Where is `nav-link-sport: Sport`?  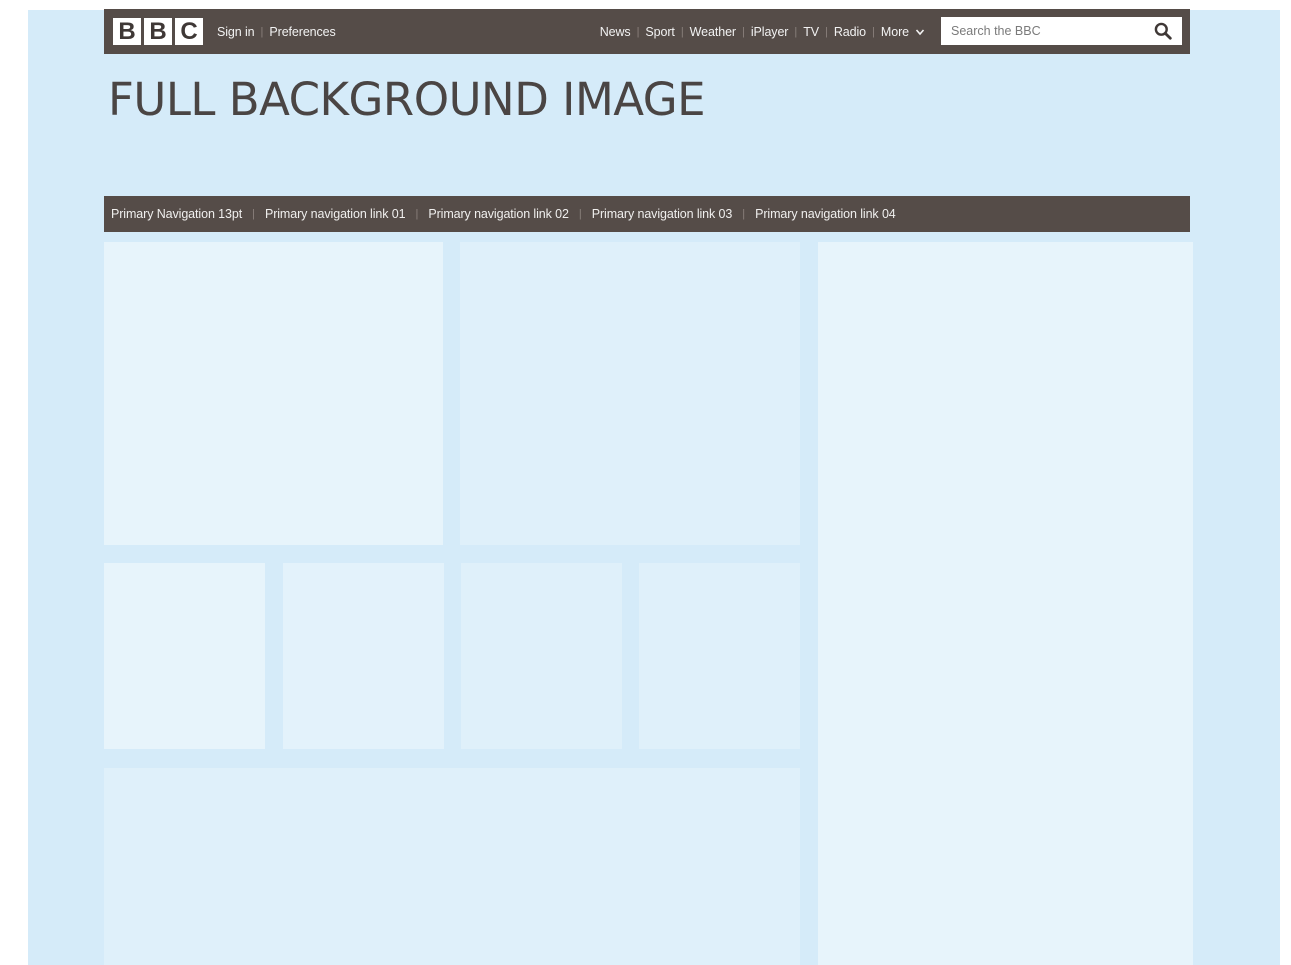
nav-link-sport: Sport is located at coordinates (659, 32).